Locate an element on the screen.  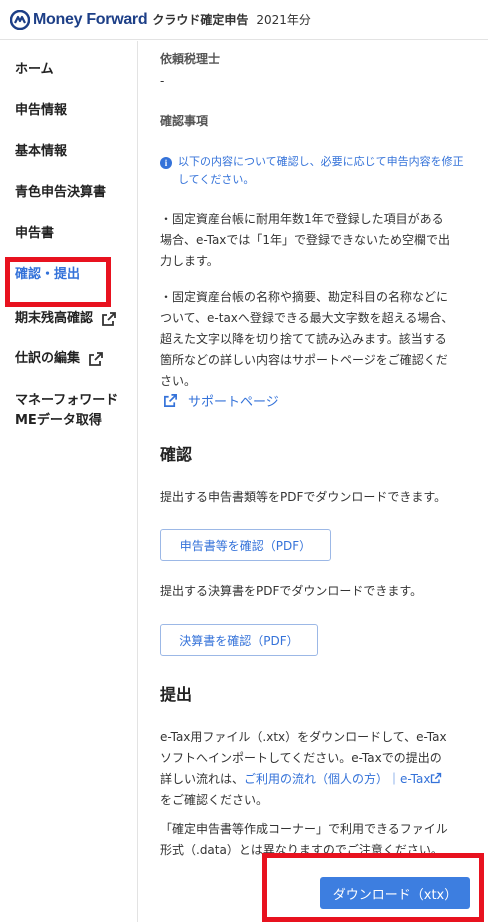
sidebar-item-return: 申告書 is located at coordinates (34, 234).